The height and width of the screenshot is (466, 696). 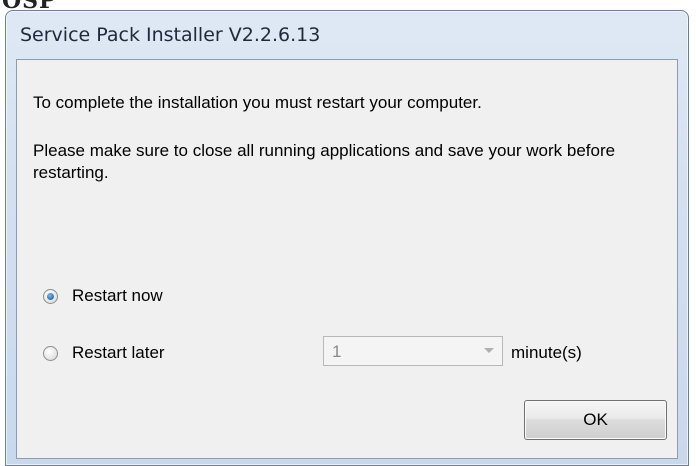 I want to click on window-title: Service Pack Installer V2.2.6.13, so click(x=170, y=35).